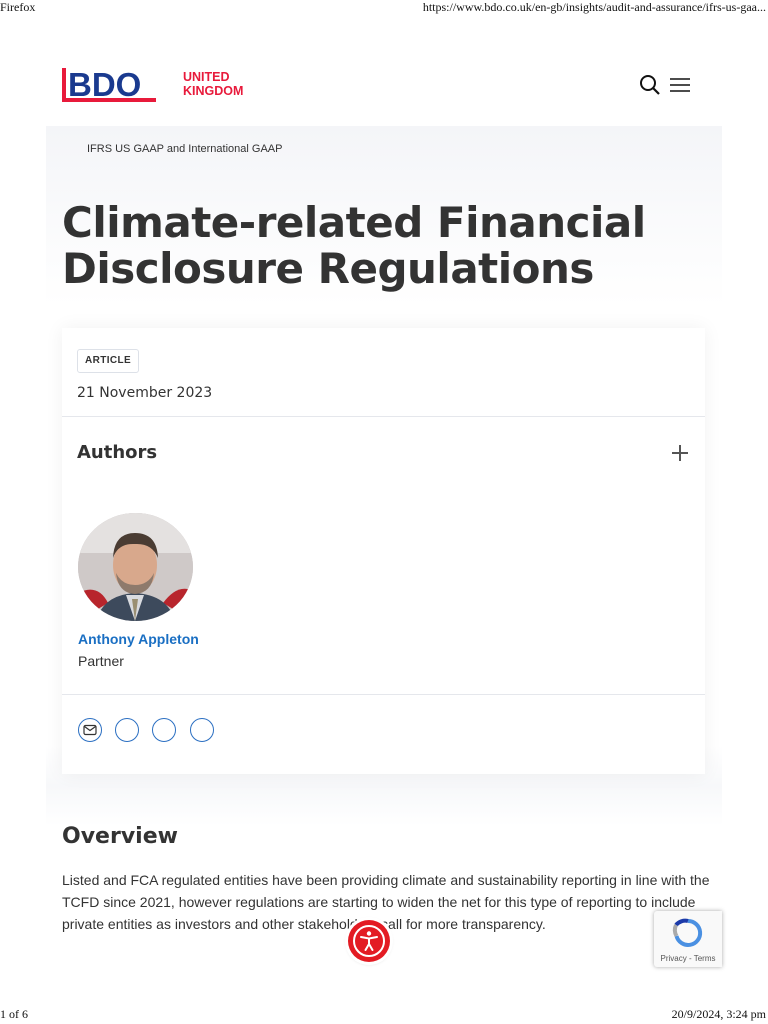 The image size is (768, 1024). Describe the element at coordinates (383, 453) in the screenshot. I see `authors-accordion-toggle: Authors` at that location.